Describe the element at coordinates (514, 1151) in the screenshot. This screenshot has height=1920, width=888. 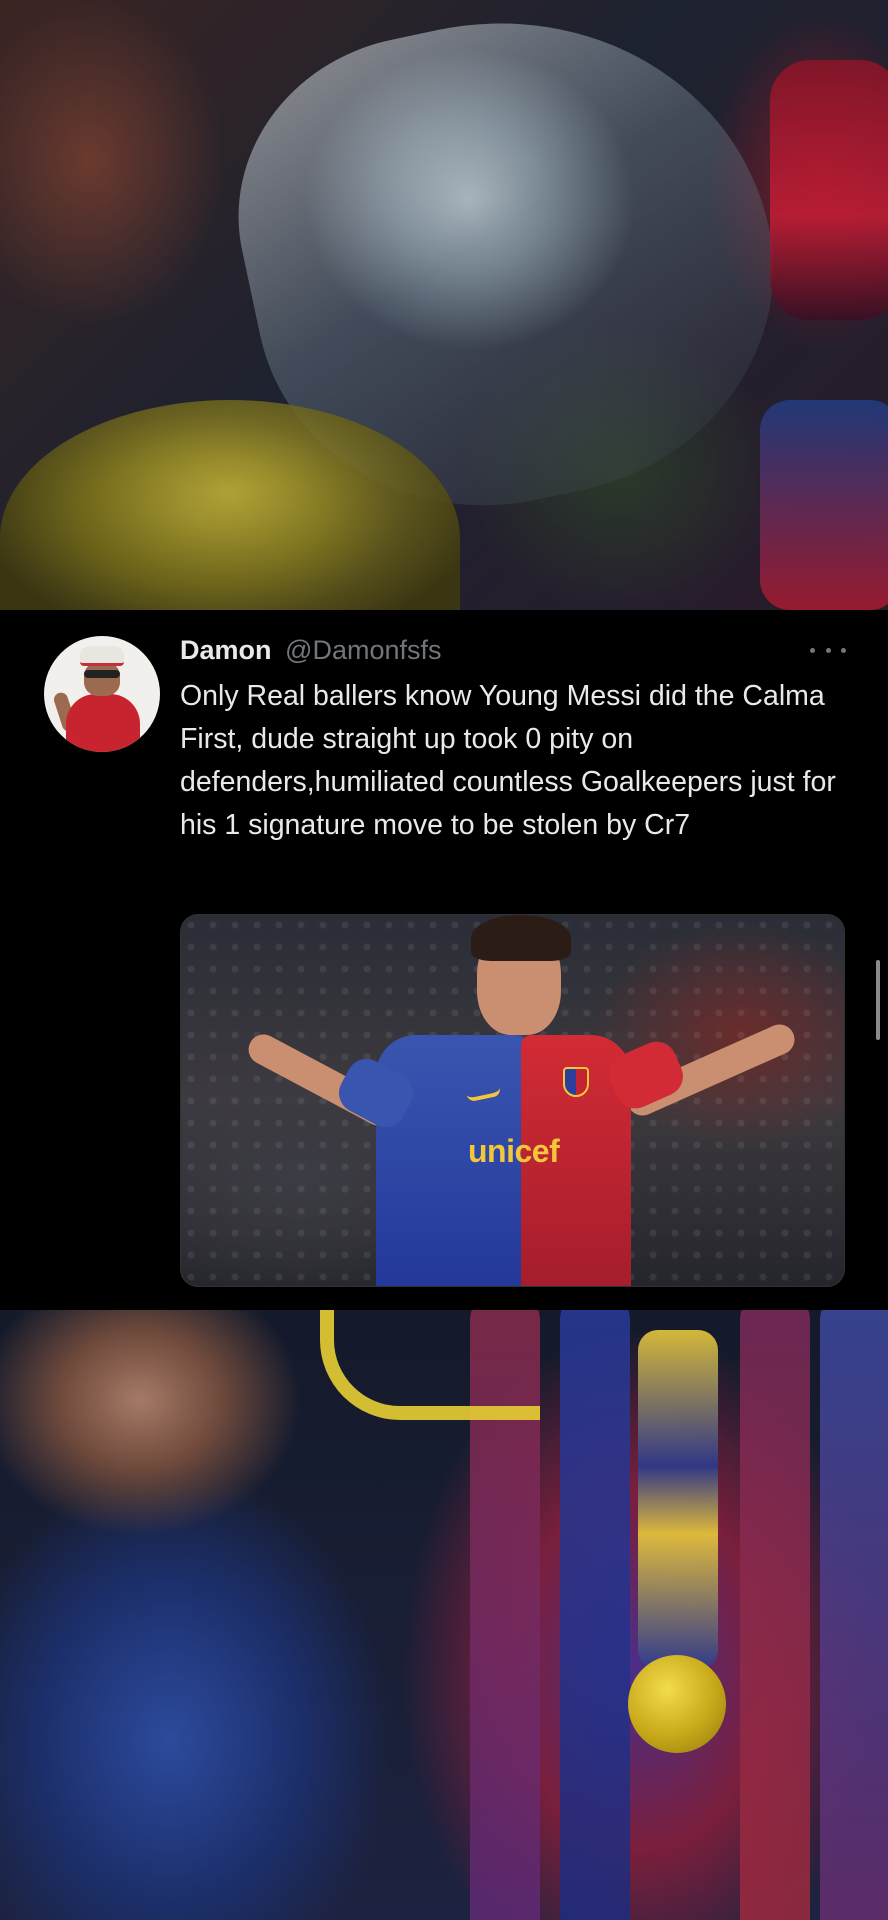
I see `jersey-sponsor-text: unicef` at that location.